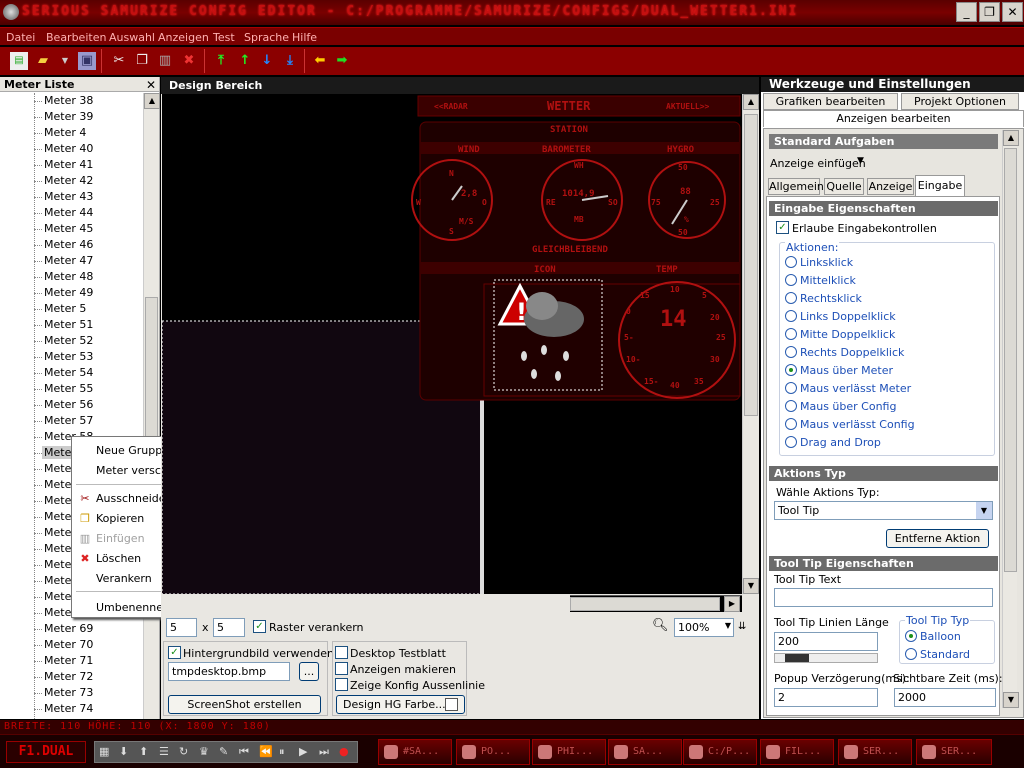  What do you see at coordinates (1012, 12) in the screenshot?
I see `close-button: ✕` at bounding box center [1012, 12].